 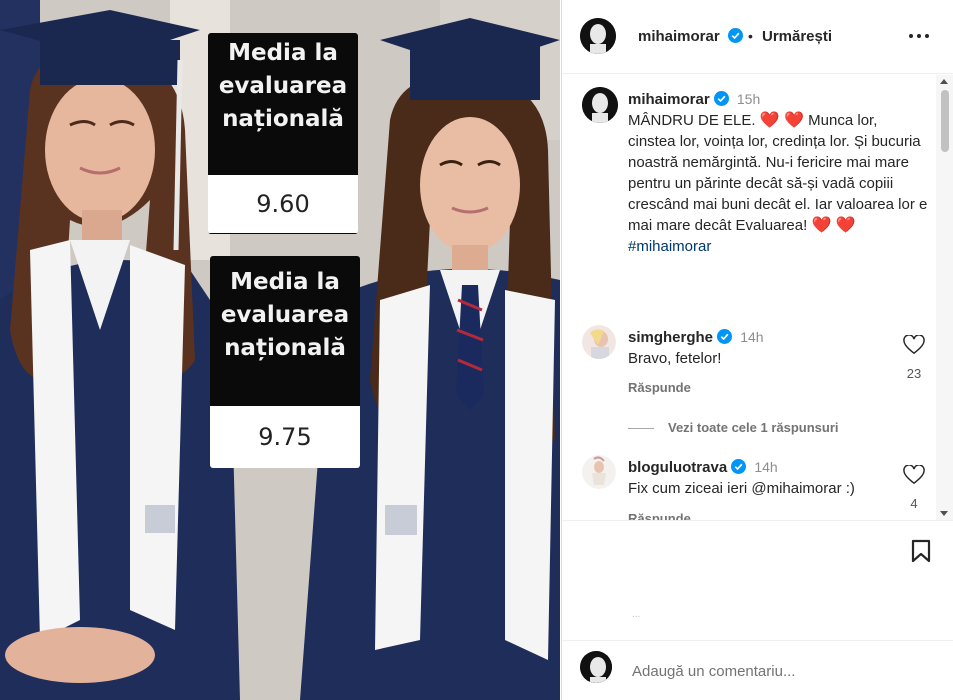 What do you see at coordinates (669, 99) in the screenshot?
I see `caption-username: mihaimorar` at bounding box center [669, 99].